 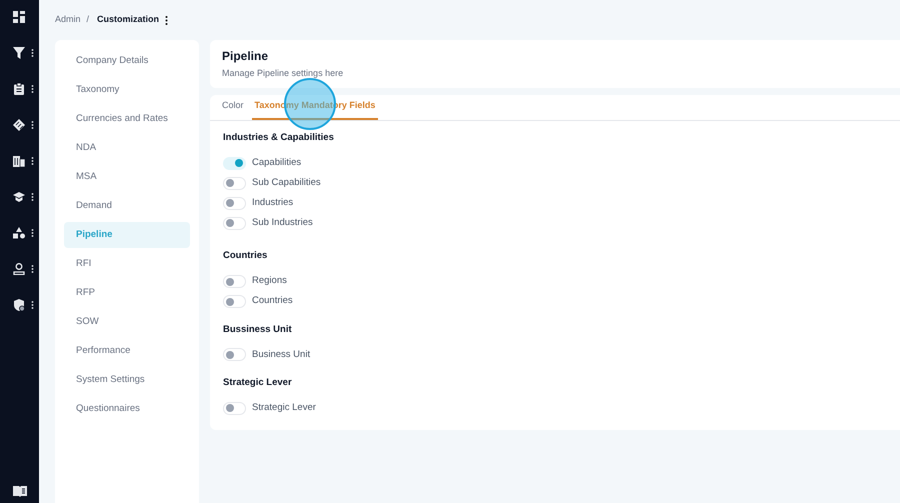 I want to click on page-subtitle: Manage Pipeline settings here, so click(x=283, y=73).